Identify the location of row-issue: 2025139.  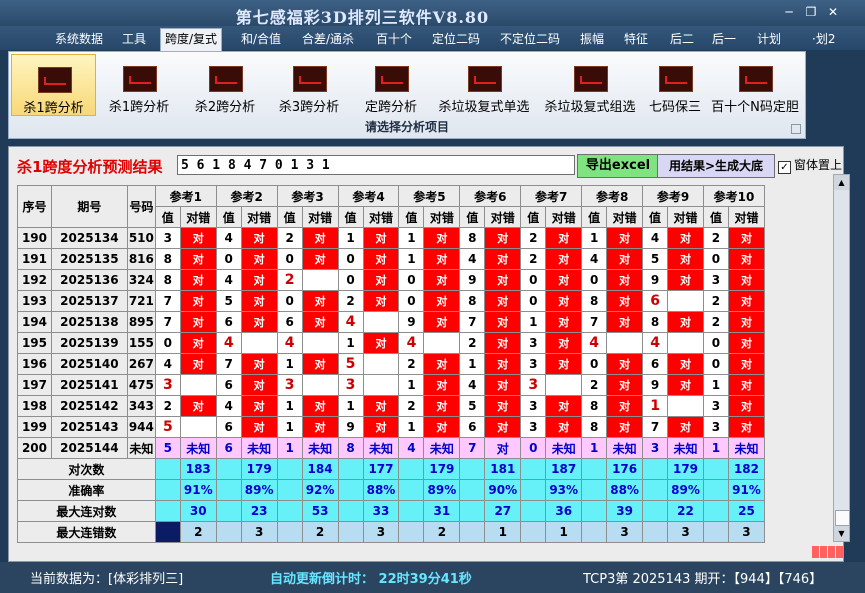
(89, 343).